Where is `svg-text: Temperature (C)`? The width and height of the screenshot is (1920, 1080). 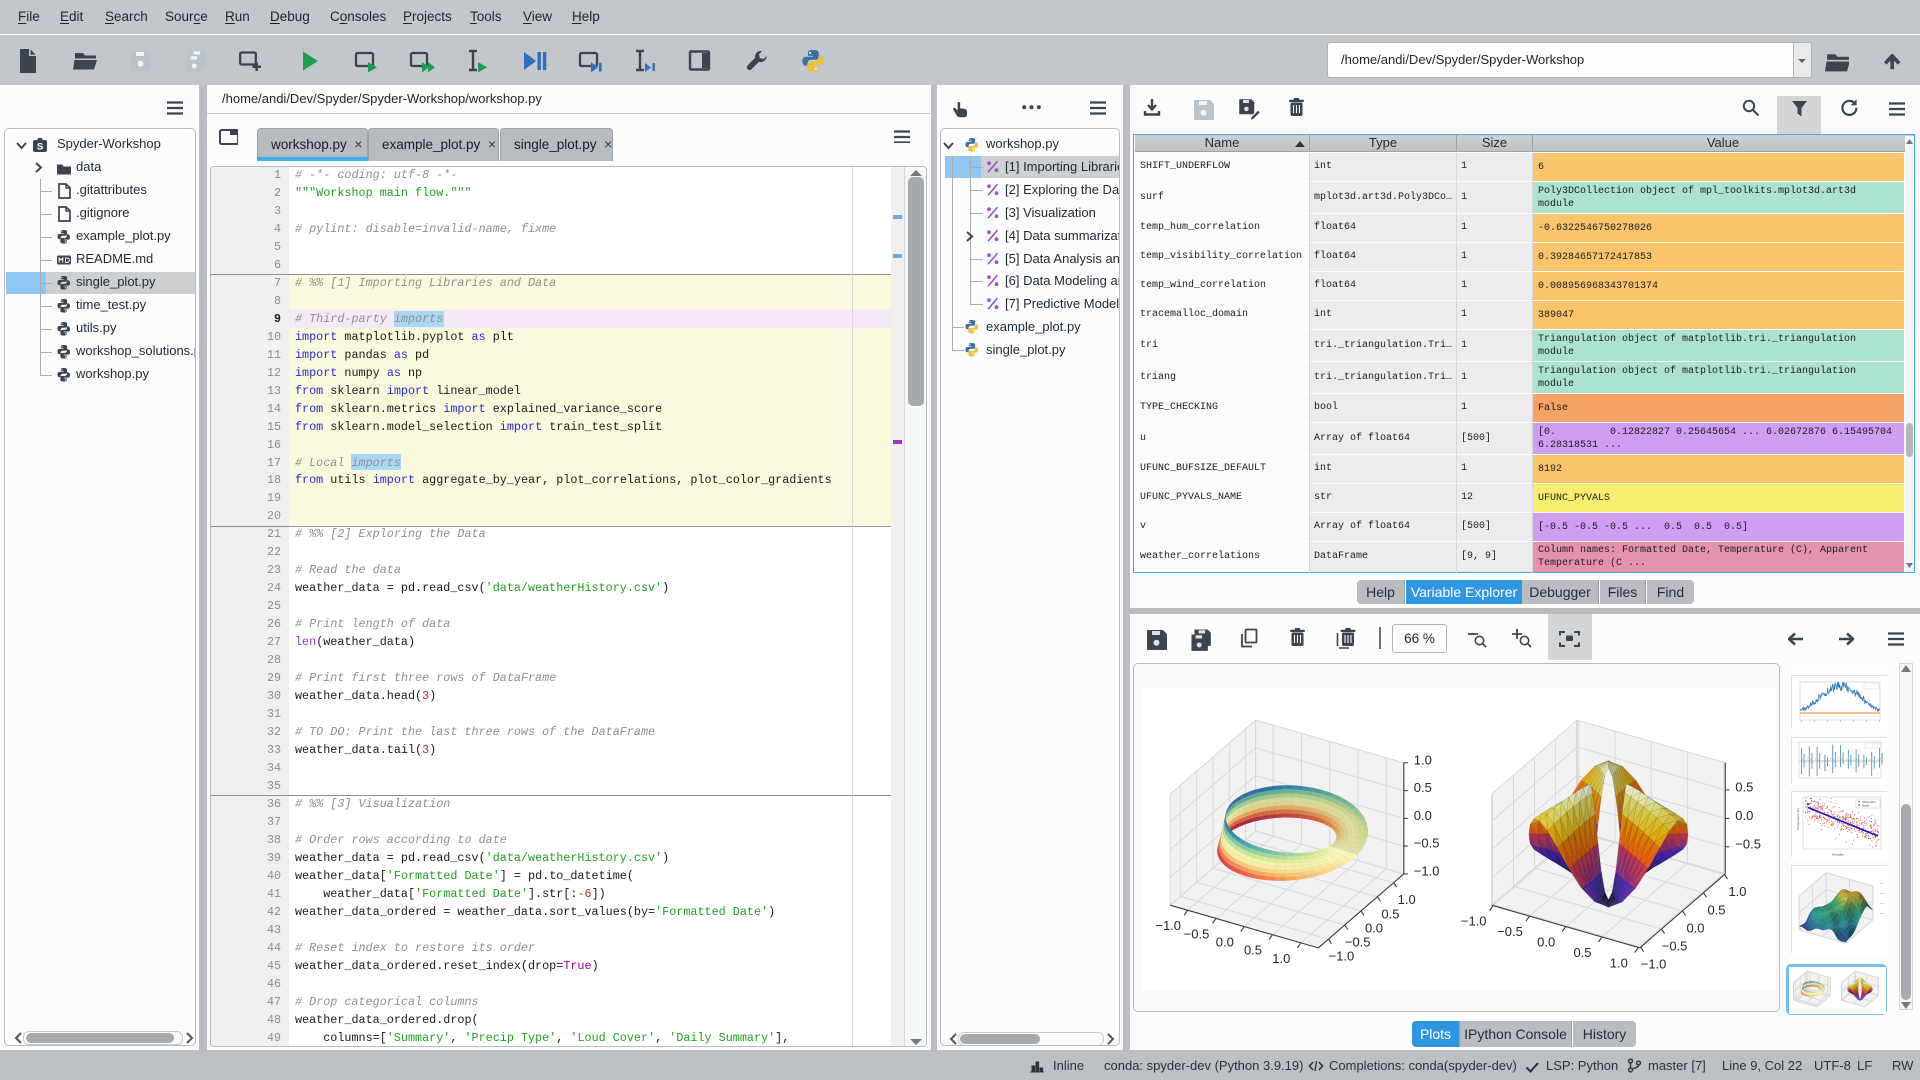 svg-text: Temperature (C) is located at coordinates (1798, 819).